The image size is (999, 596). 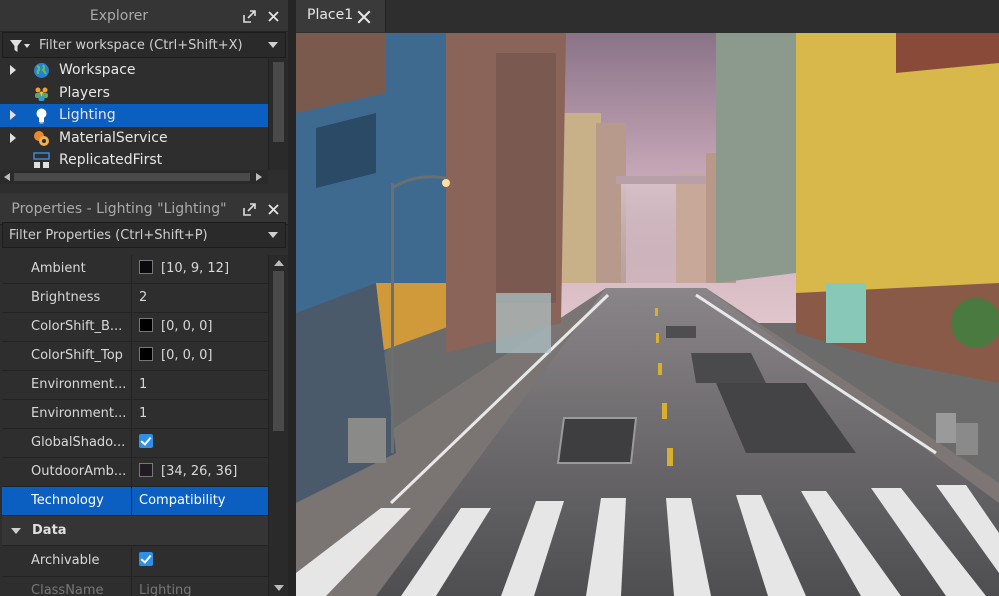 I want to click on tree-item-replicatedfirst: ReplicatedFirst, so click(x=134, y=159).